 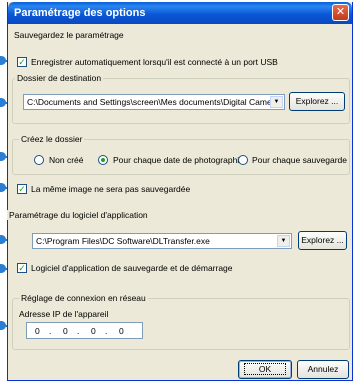 What do you see at coordinates (65, 331) in the screenshot?
I see `ip-octet-2: 0` at bounding box center [65, 331].